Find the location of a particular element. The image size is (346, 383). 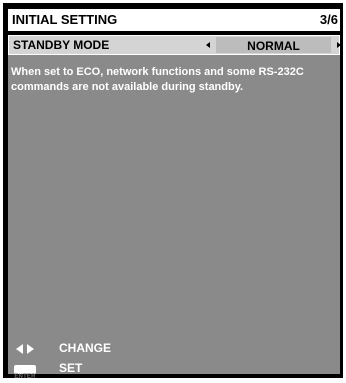

standby-mode-value-text: NORMAL is located at coordinates (273, 46).